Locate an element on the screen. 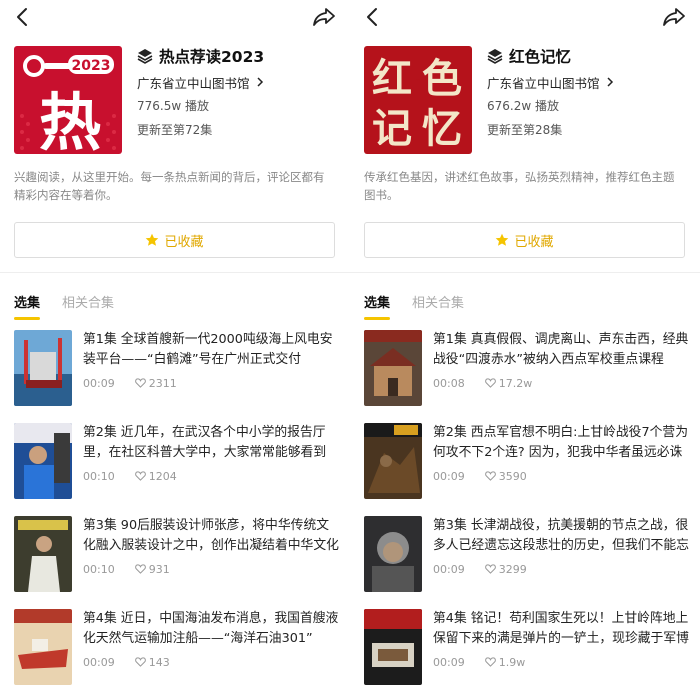  svg-text: 色 is located at coordinates (442, 78).